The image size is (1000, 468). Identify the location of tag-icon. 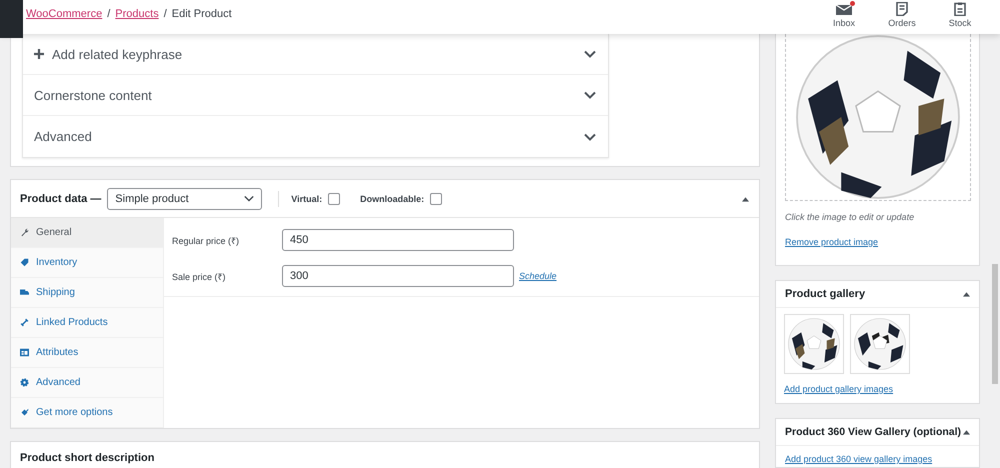
(24, 262).